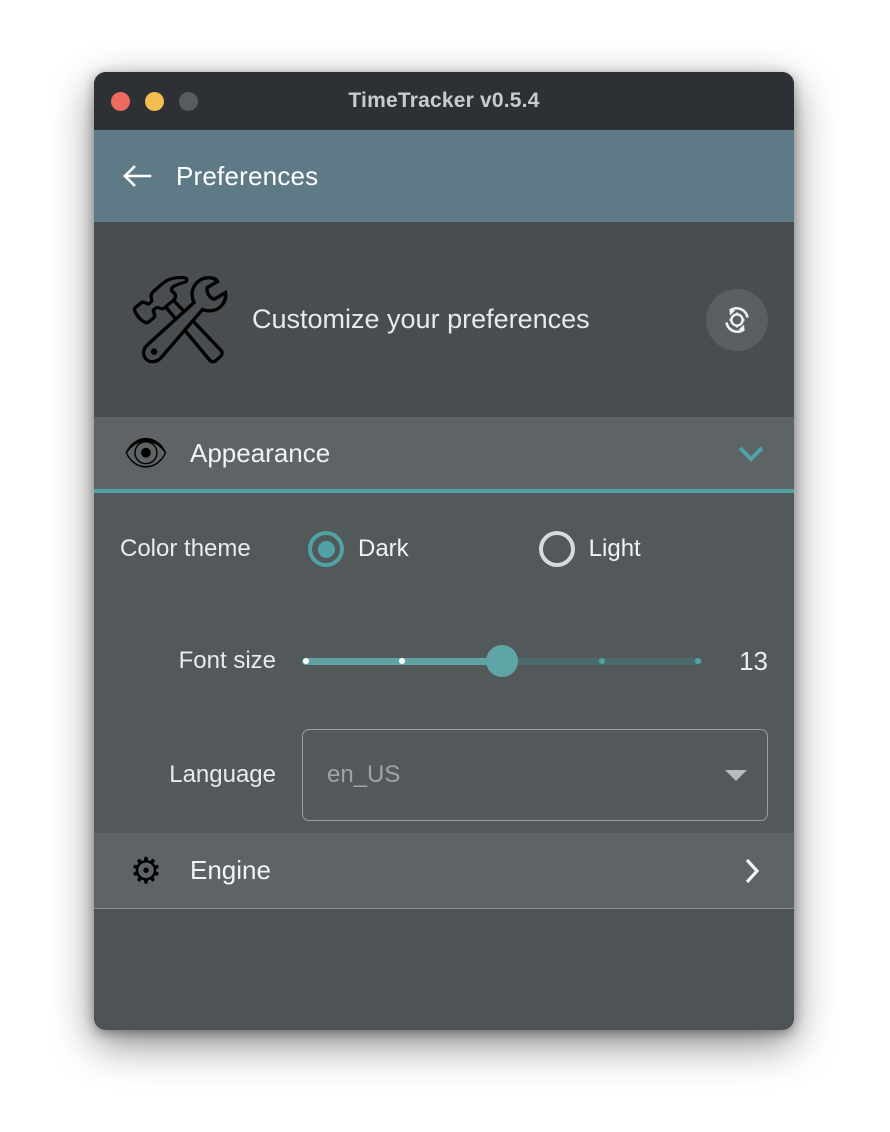 This screenshot has width=890, height=1132. I want to click on app-bar: Preferences, so click(444, 176).